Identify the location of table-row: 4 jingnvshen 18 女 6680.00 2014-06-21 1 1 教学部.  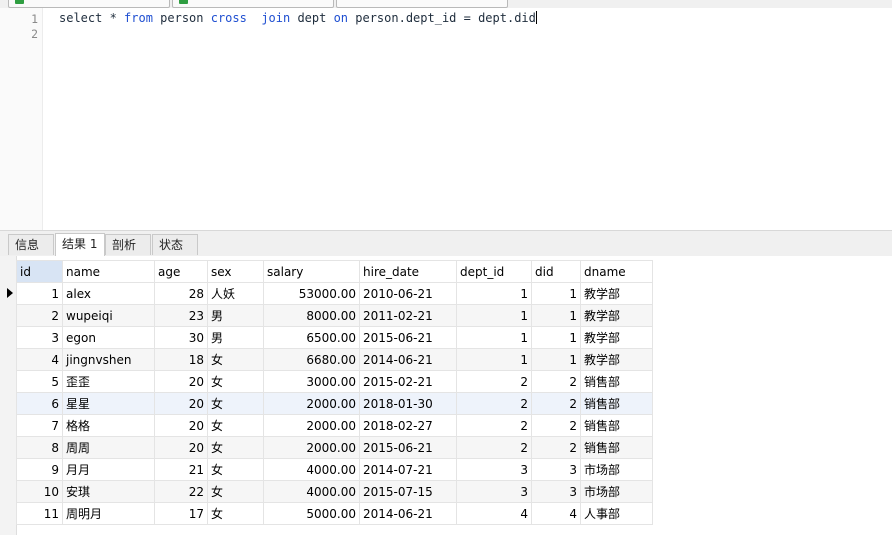
(334, 359).